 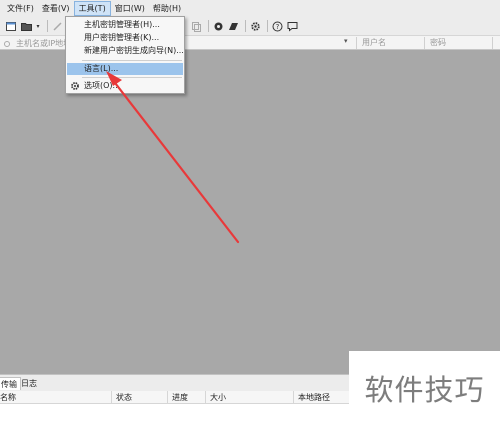 I want to click on column-name: 名称, so click(x=55, y=397).